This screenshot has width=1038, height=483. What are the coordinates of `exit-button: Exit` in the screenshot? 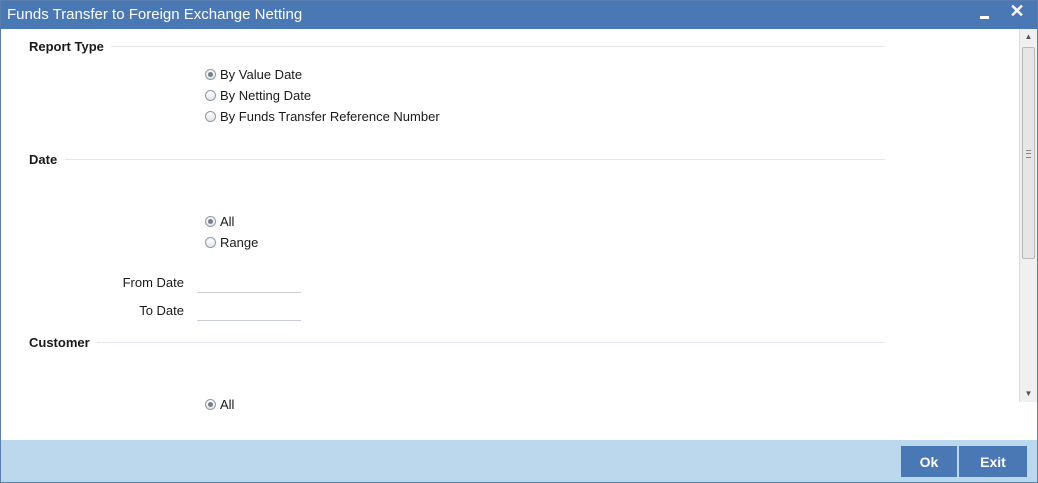 It's located at (993, 461).